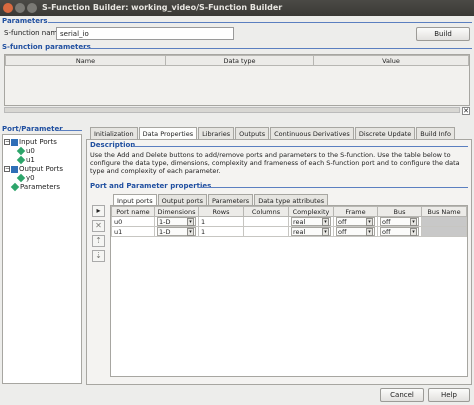 The height and width of the screenshot is (405, 474). I want to click on tree-parameters: Parameters, so click(35, 187).